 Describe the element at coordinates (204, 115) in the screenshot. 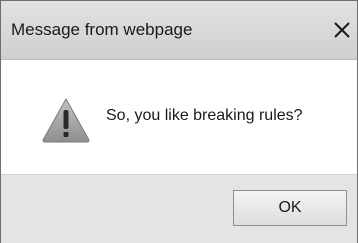

I see `dialog-message: So, you like breaking rules?` at that location.